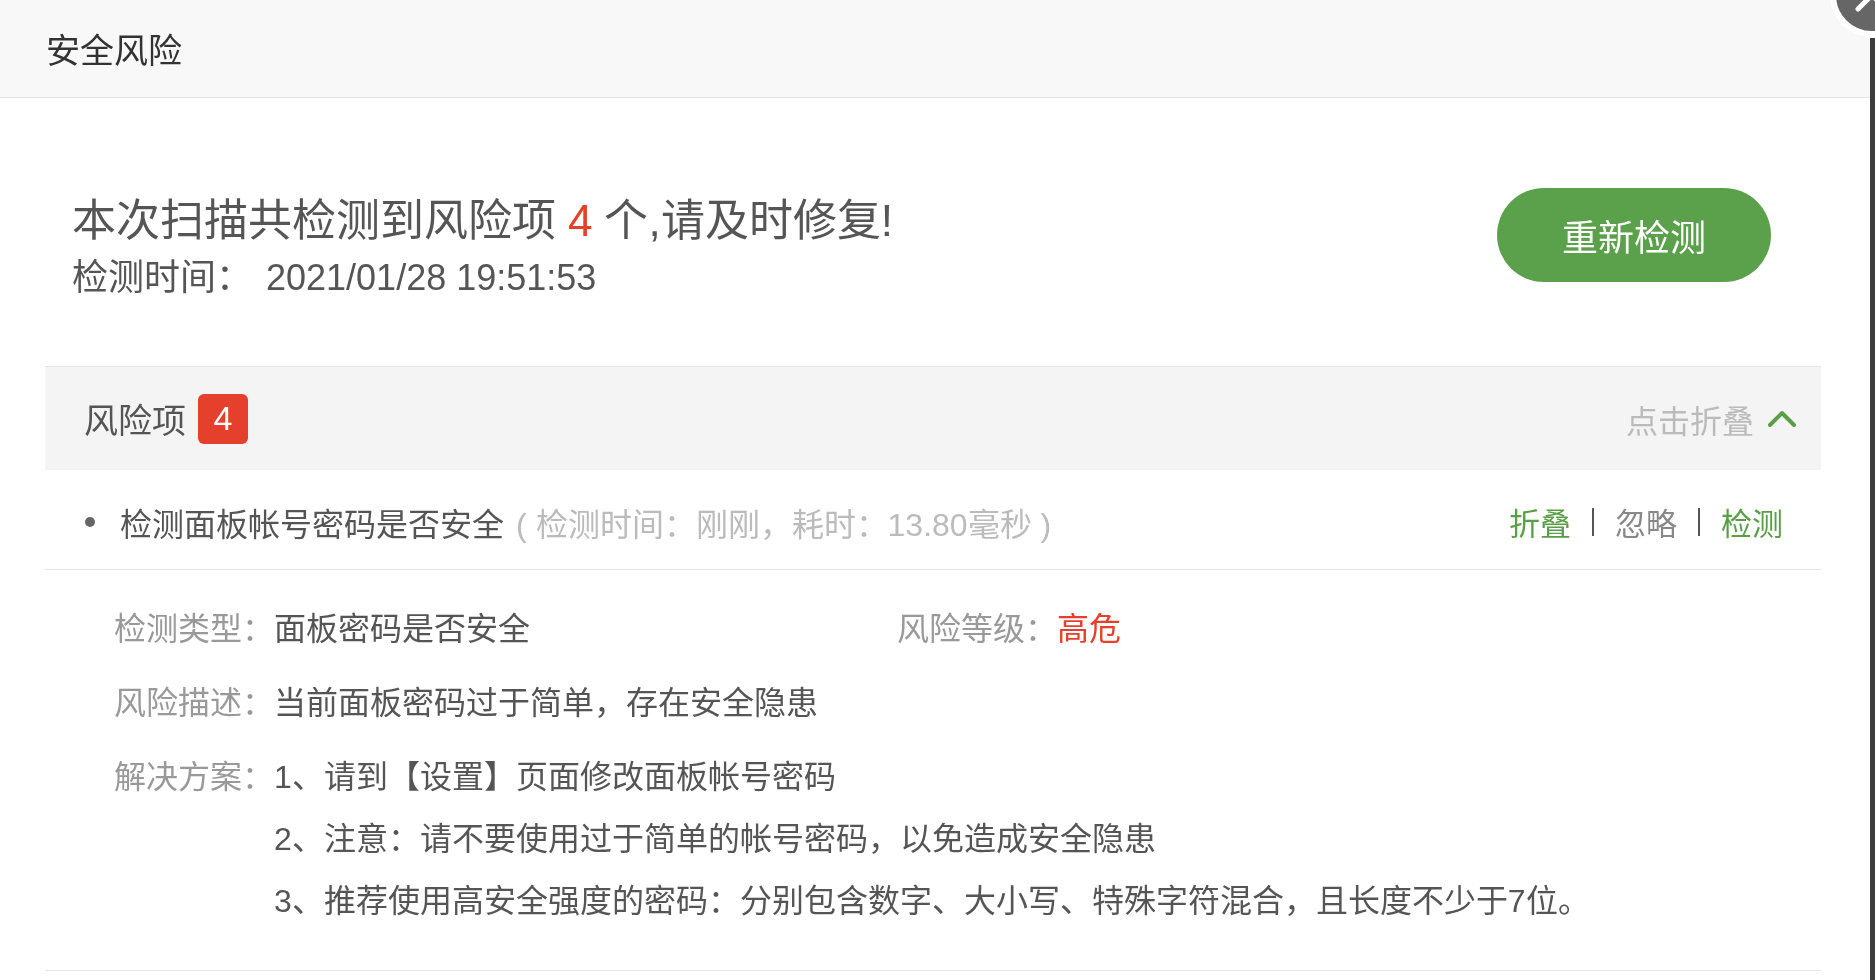  Describe the element at coordinates (977, 629) in the screenshot. I see `field-label: 风险等级：` at that location.